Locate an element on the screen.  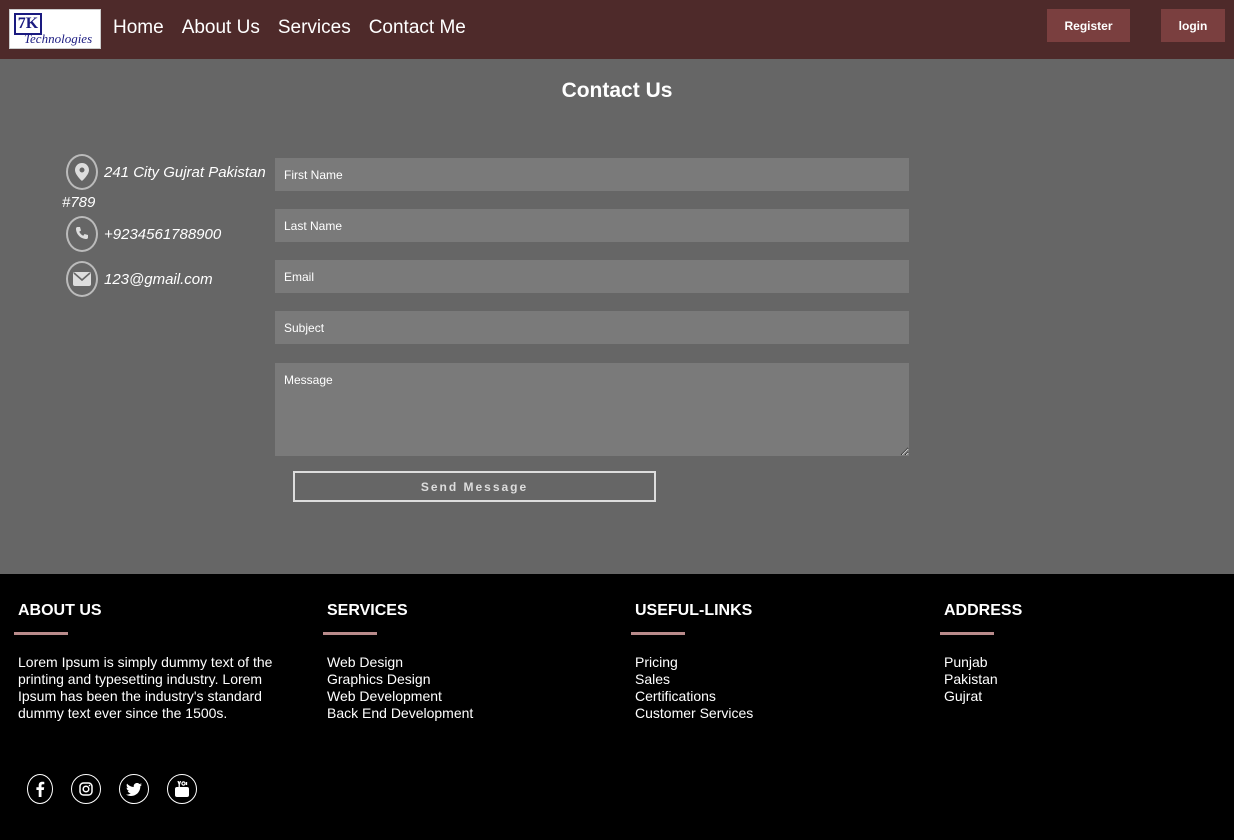
footer-link-sales: Sales is located at coordinates (694, 679).